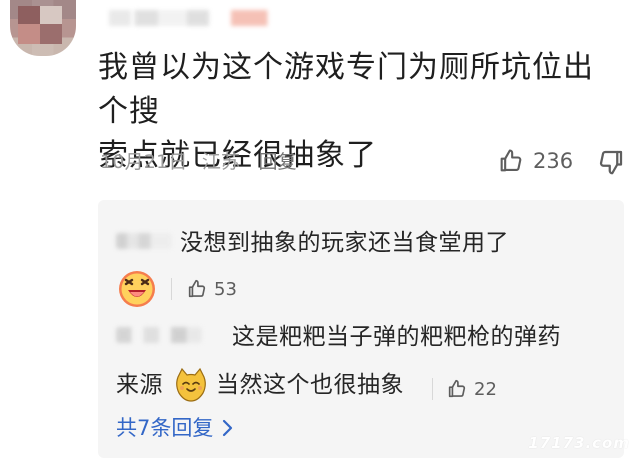  I want to click on reply-2-text-line-1: 这是粑粑当子弹的粑粑枪的弹药, so click(396, 337).